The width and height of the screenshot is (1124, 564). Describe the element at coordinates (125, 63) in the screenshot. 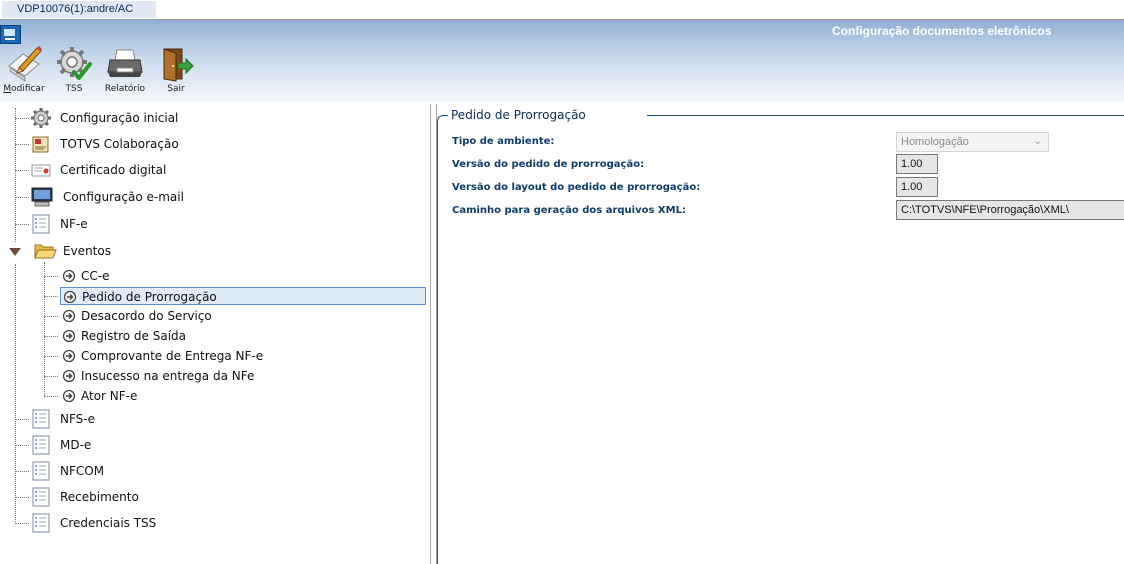

I see `printer-icon` at that location.